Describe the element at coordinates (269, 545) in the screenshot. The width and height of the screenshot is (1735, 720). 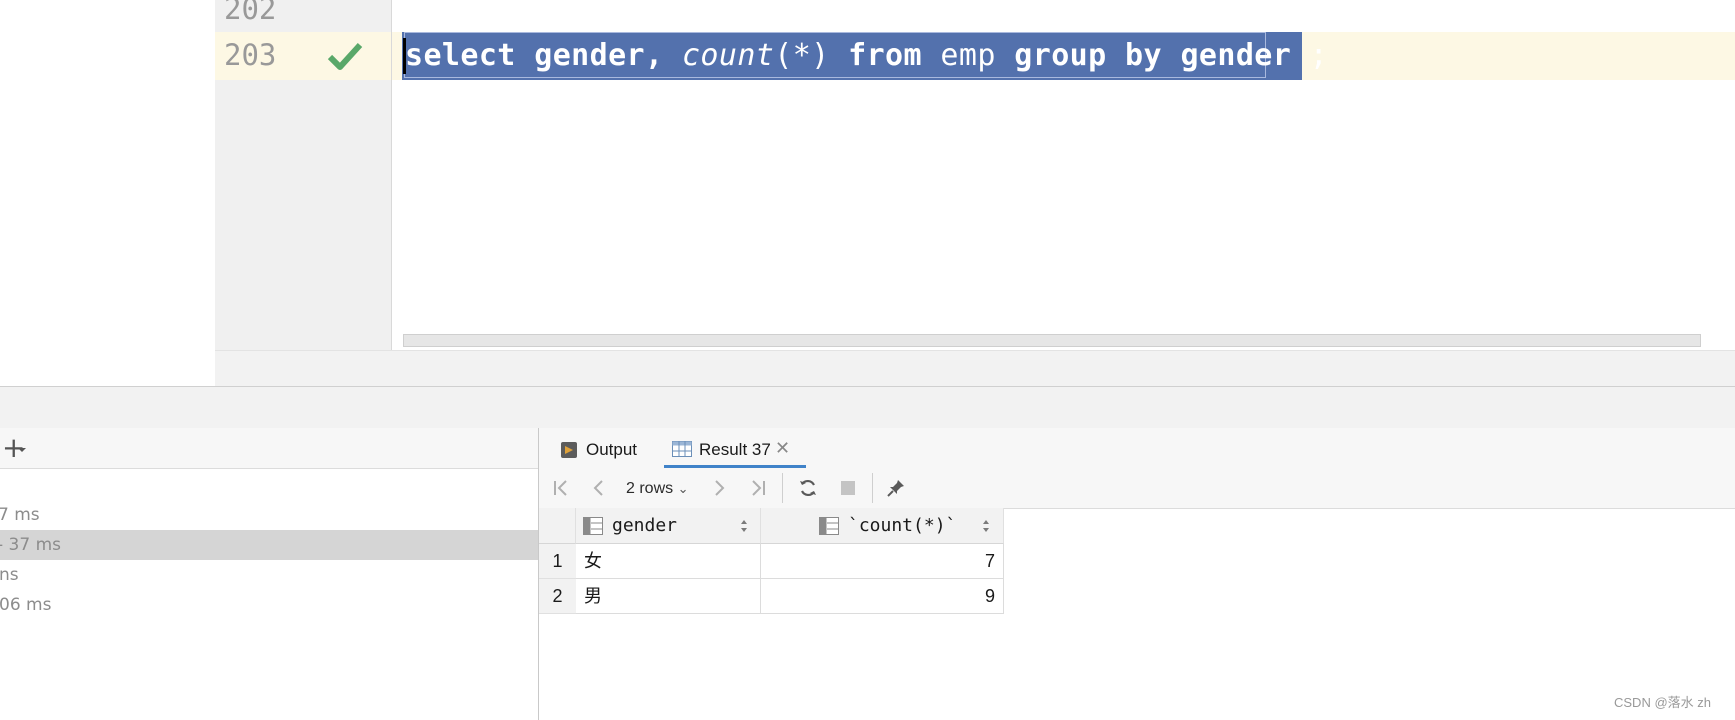
I see `service-item-selected: - 37 ms` at that location.